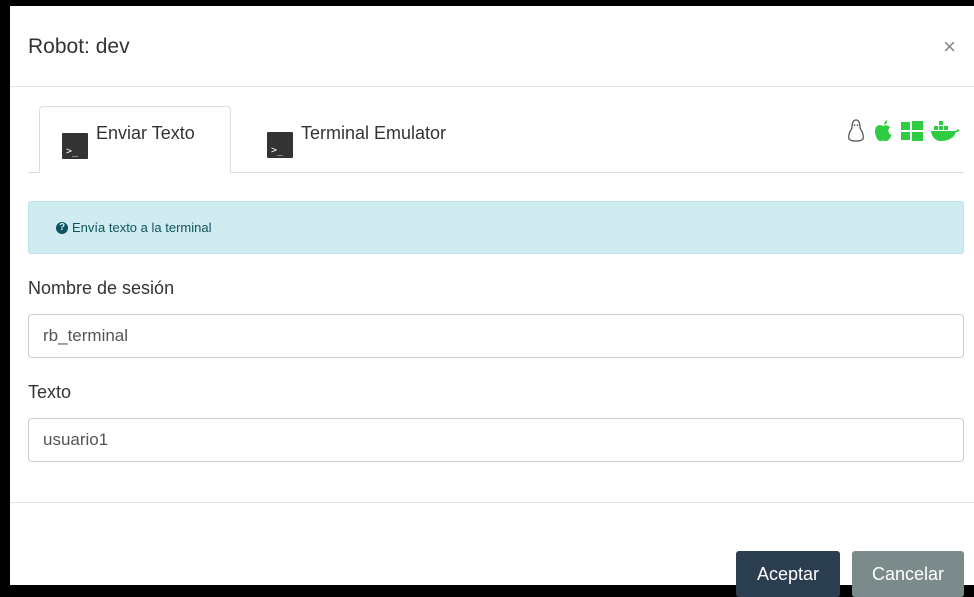 The height and width of the screenshot is (597, 974). What do you see at coordinates (79, 46) in the screenshot?
I see `modal-title: Robot: dev` at bounding box center [79, 46].